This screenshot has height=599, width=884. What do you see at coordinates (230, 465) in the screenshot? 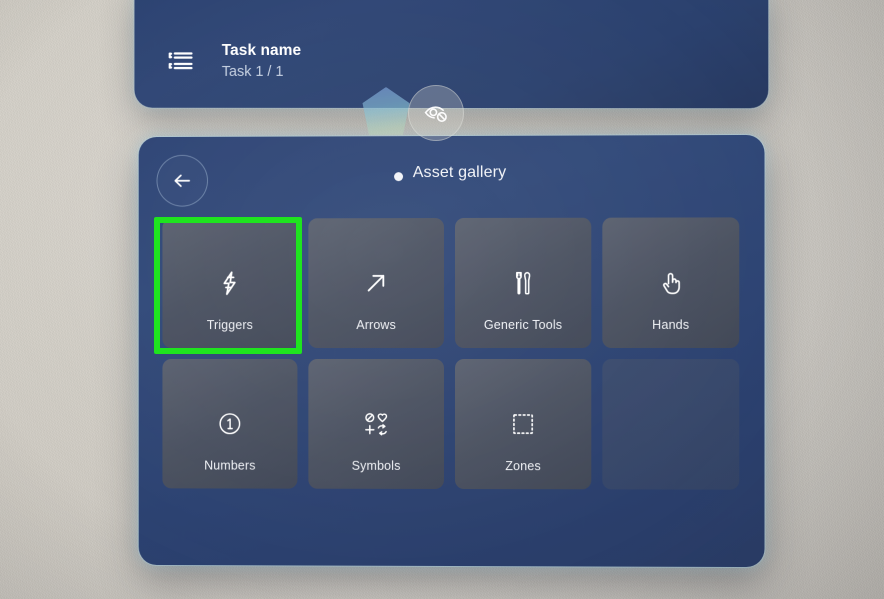
I see `asset-tile-label: Numbers` at bounding box center [230, 465].